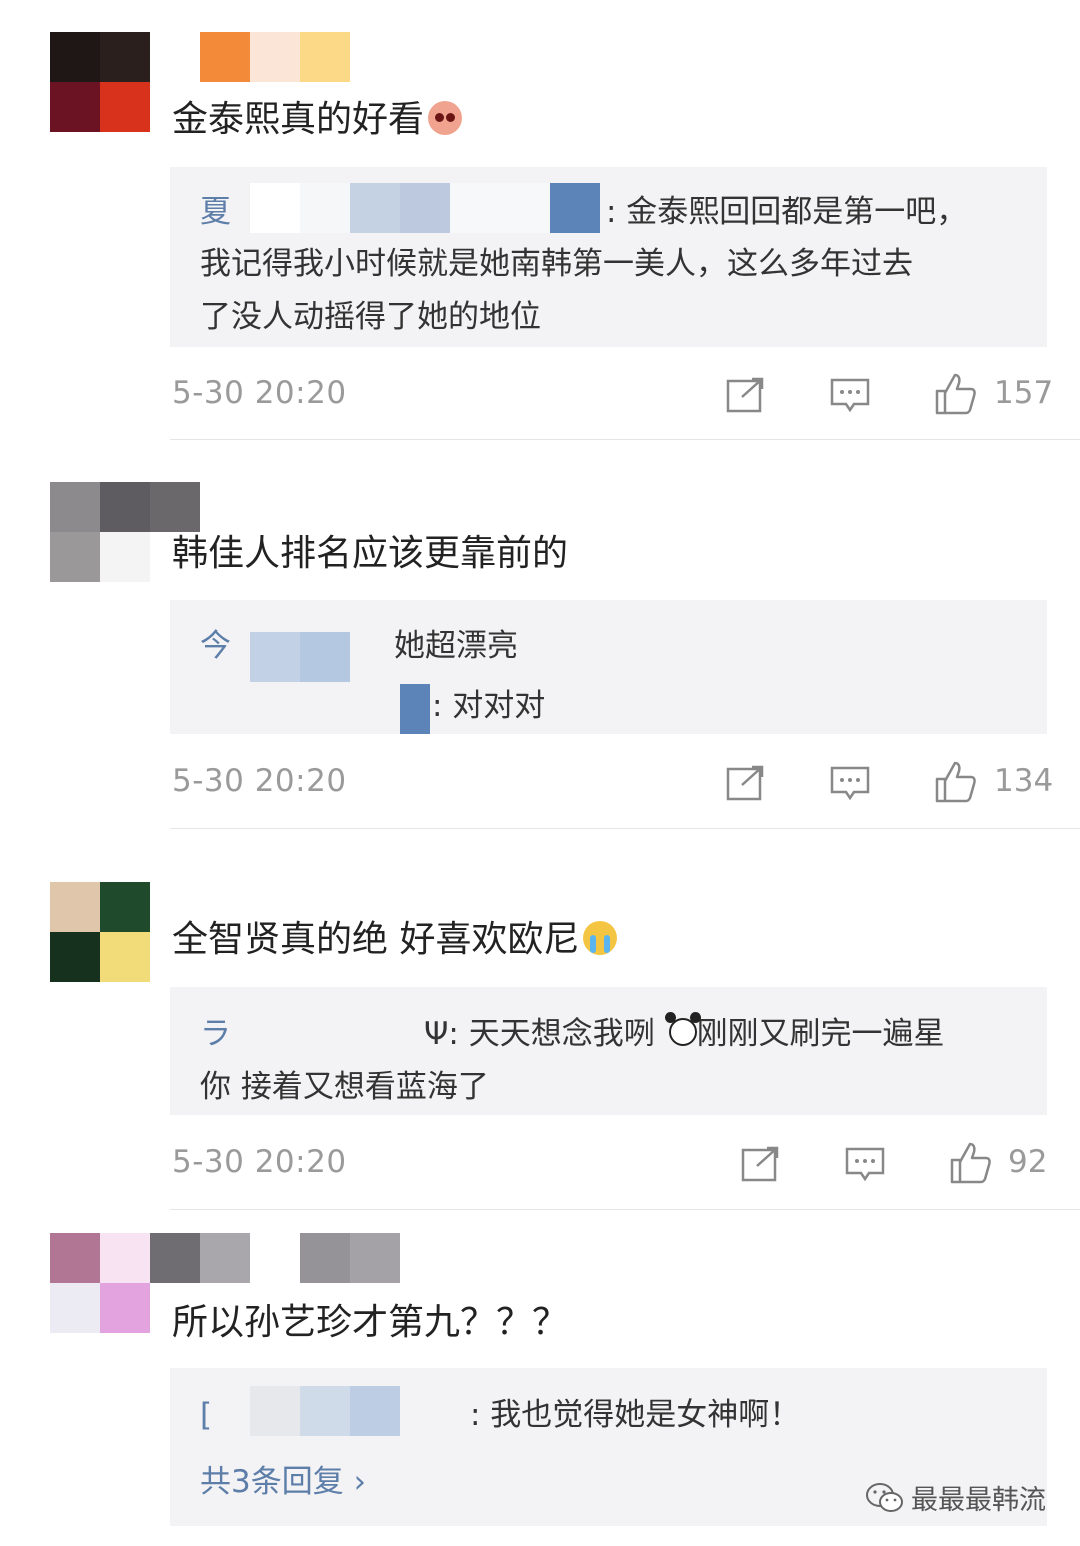 The image size is (1080, 1546). I want to click on reply-line: 她超漂亮, so click(456, 646).